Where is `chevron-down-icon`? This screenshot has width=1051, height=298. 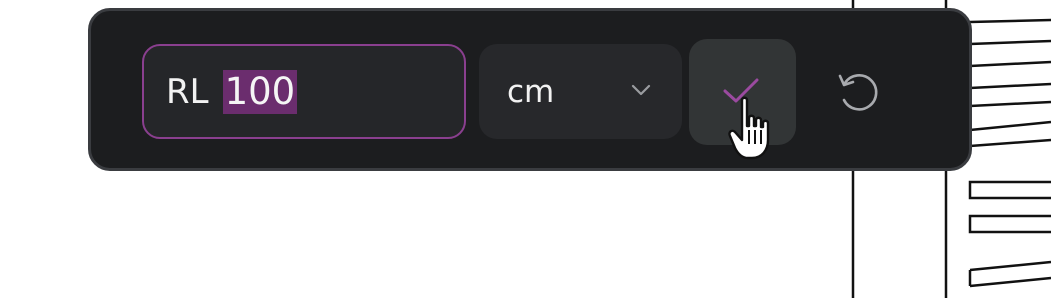
chevron-down-icon is located at coordinates (641, 90).